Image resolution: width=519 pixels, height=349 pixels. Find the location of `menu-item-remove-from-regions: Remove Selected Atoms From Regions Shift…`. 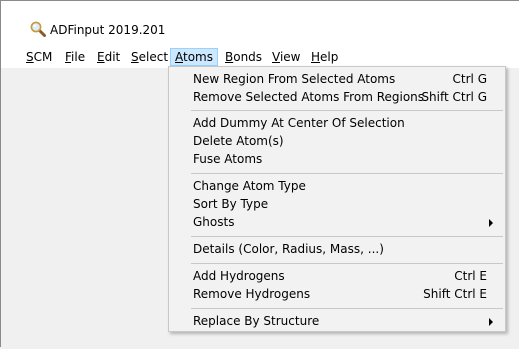

menu-item-remove-from-regions: Remove Selected Atoms From Regions Shift… is located at coordinates (337, 97).